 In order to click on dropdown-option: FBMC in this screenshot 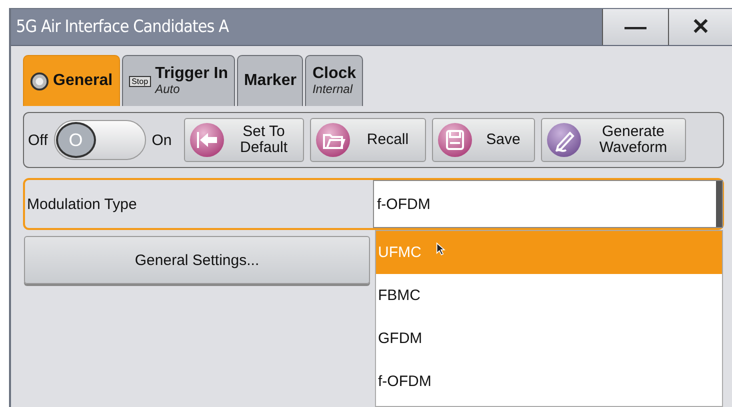, I will do `click(549, 295)`.